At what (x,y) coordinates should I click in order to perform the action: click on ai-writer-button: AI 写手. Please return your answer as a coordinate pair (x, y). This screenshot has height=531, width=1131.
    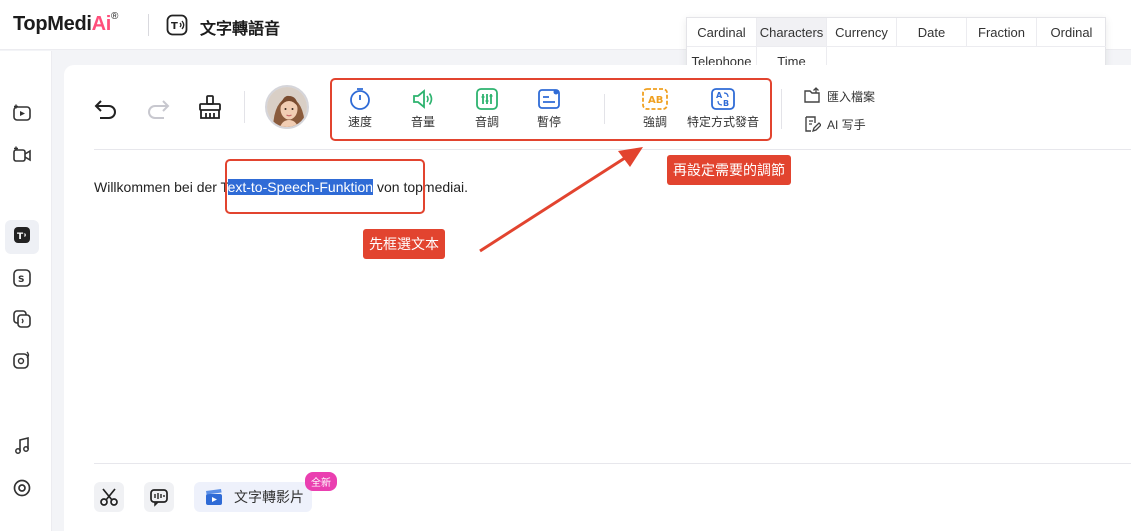
    Looking at the image, I should click on (834, 124).